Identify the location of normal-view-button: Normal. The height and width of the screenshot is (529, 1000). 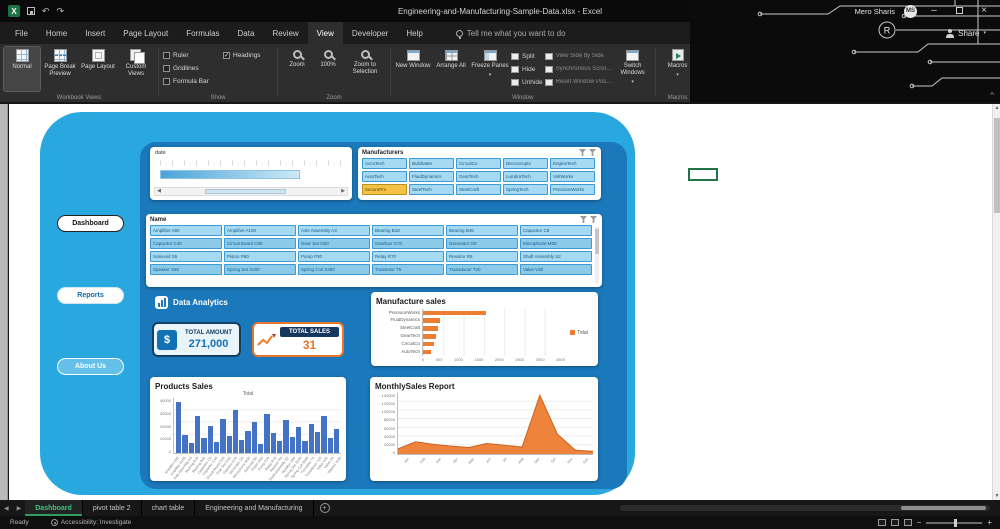
(22, 69).